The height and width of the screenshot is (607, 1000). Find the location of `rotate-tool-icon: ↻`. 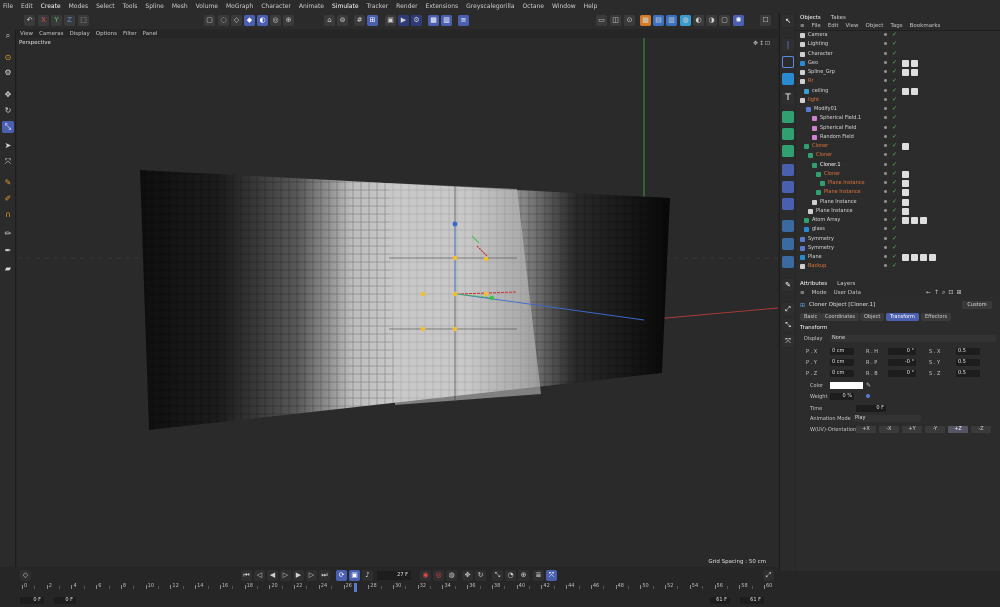

rotate-tool-icon: ↻ is located at coordinates (8, 111).